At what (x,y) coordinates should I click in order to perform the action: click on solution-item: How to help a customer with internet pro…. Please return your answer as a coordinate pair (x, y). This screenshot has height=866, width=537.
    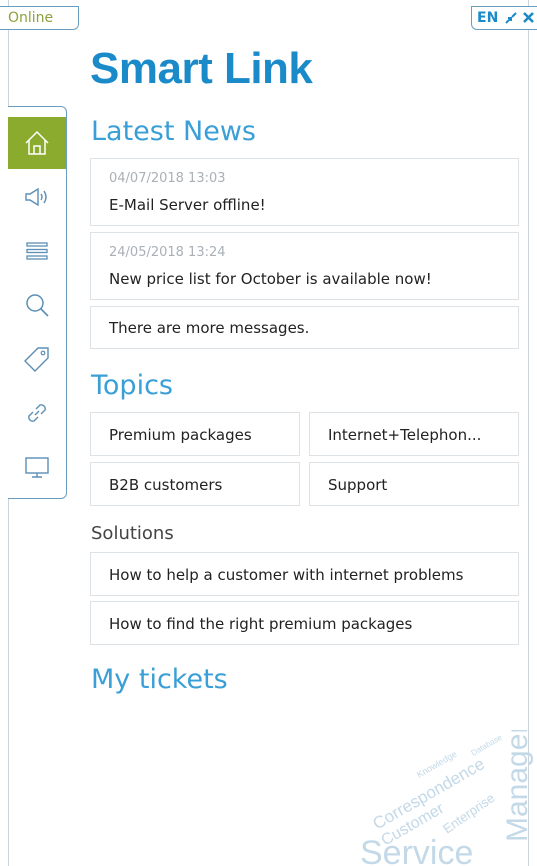
    Looking at the image, I should click on (304, 574).